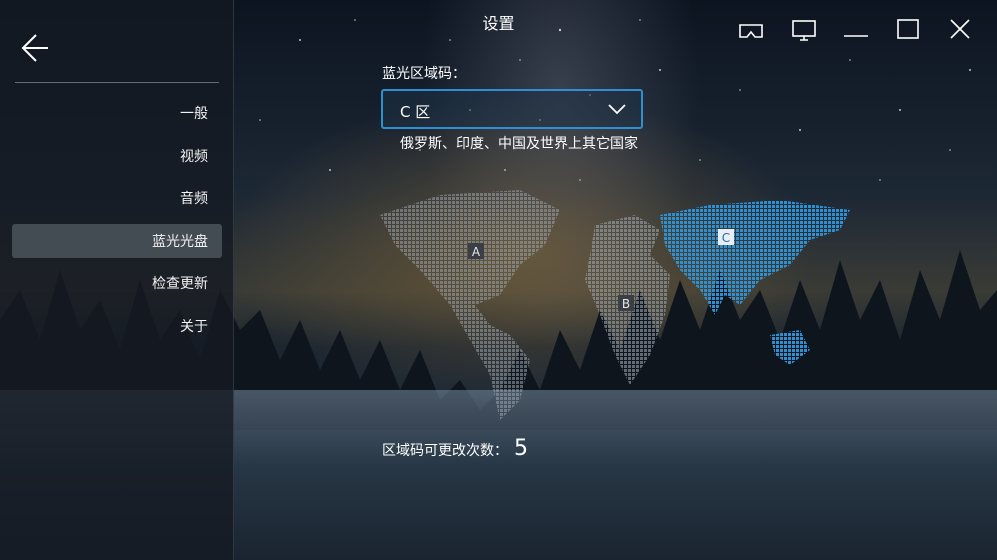 The width and height of the screenshot is (997, 560). I want to click on region-c-landmass, so click(755, 282).